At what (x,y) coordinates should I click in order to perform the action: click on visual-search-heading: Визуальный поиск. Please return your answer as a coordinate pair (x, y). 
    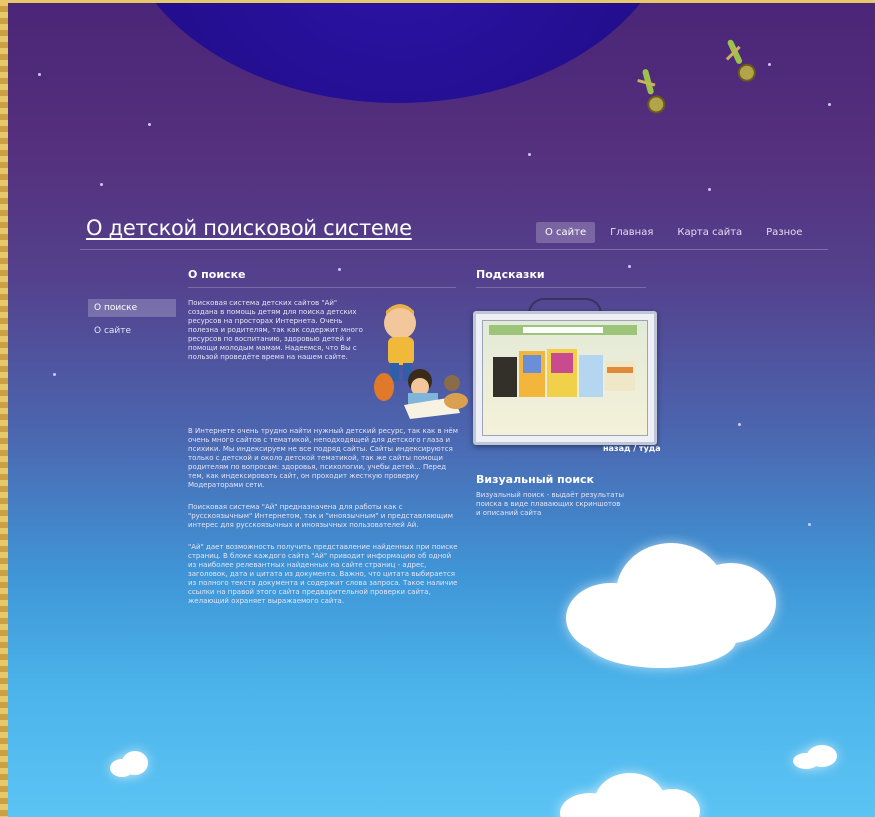
    Looking at the image, I should click on (535, 479).